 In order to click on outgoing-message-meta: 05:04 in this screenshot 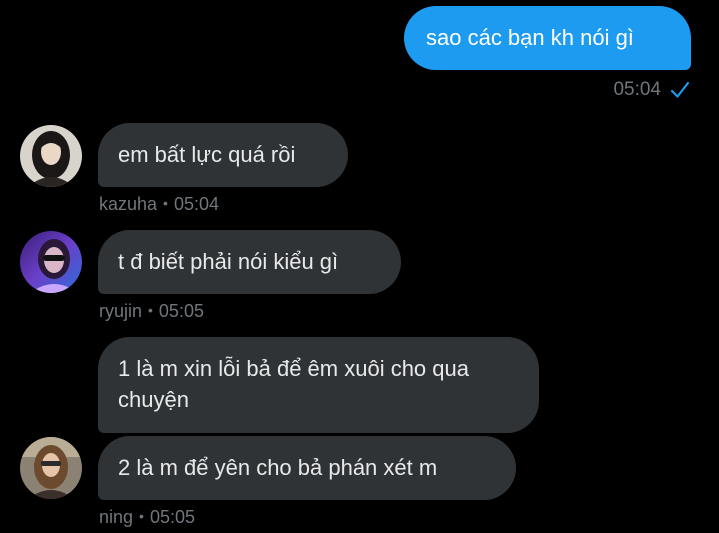, I will do `click(652, 90)`.